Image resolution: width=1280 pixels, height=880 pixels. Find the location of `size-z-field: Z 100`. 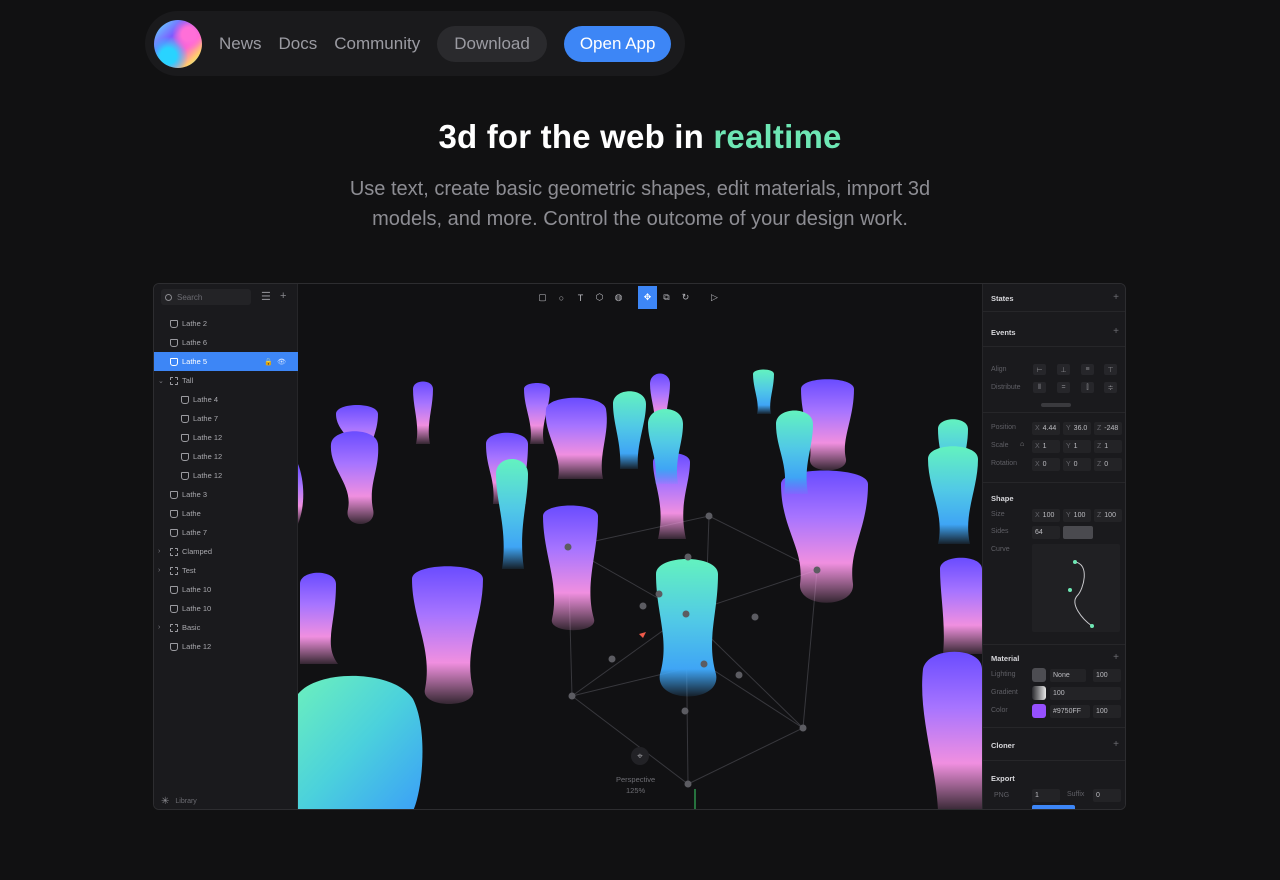

size-z-field: Z 100 is located at coordinates (1108, 515).